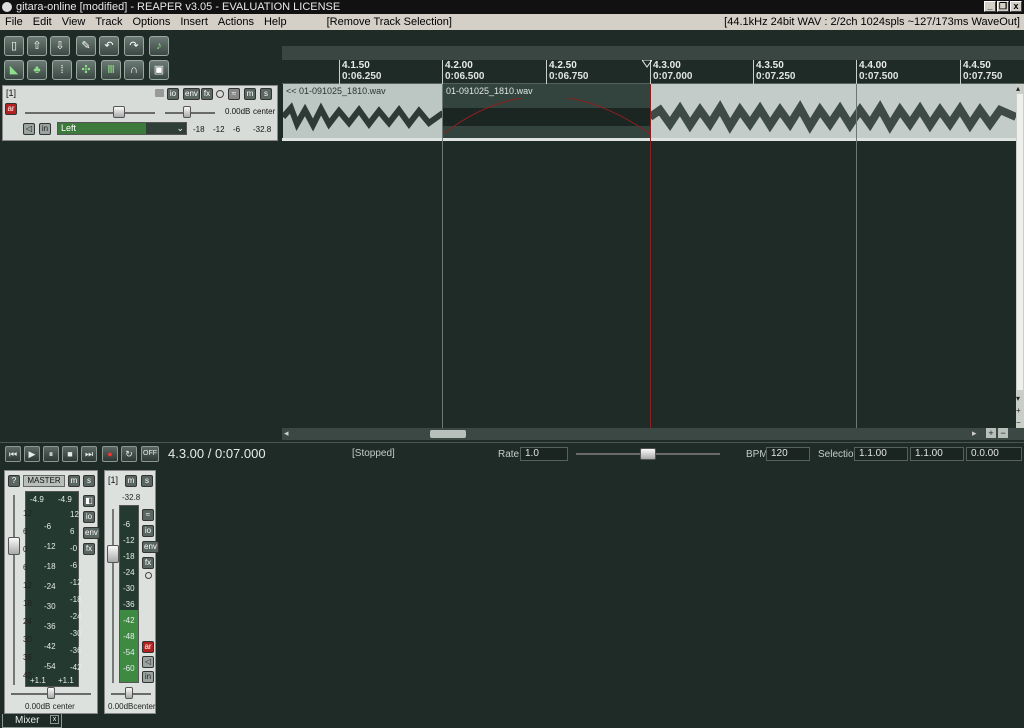 The height and width of the screenshot is (728, 1024). What do you see at coordinates (74, 481) in the screenshot?
I see `master-mute-button: m` at bounding box center [74, 481].